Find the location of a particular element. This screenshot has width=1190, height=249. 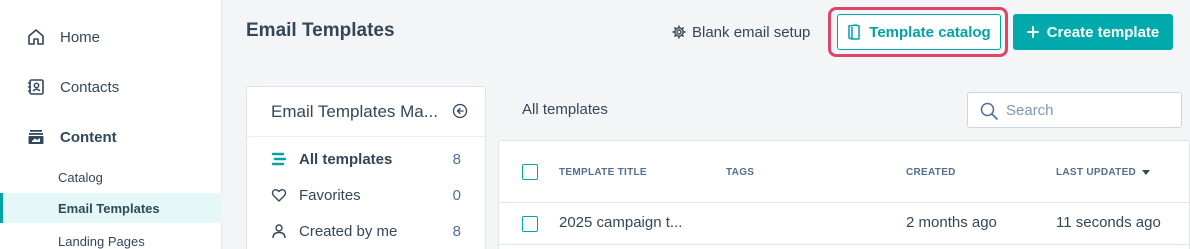

column-header-created: CREATED is located at coordinates (931, 172).